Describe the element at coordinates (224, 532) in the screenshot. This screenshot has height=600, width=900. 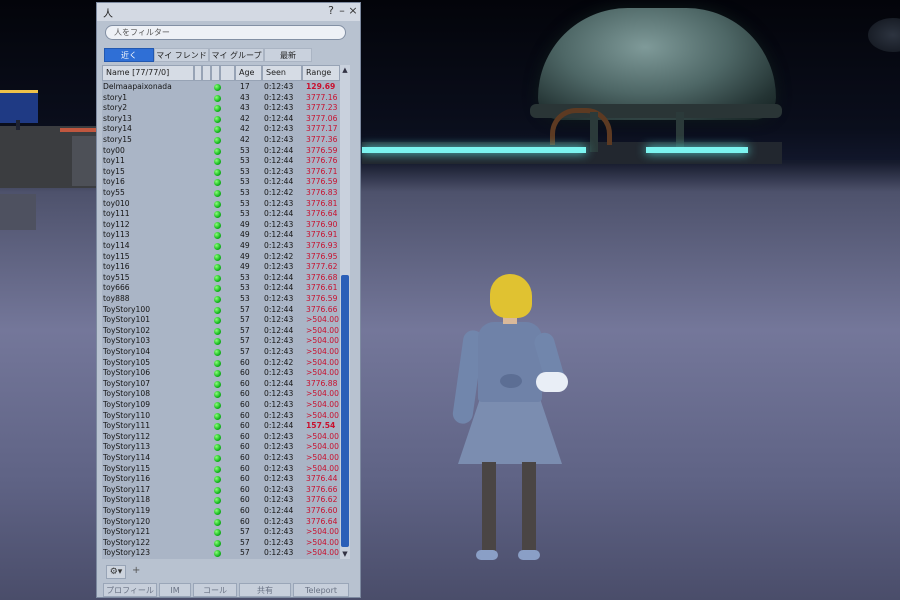
I see `table-row: ToyStory121 57 0:12:43 >504.00` at that location.